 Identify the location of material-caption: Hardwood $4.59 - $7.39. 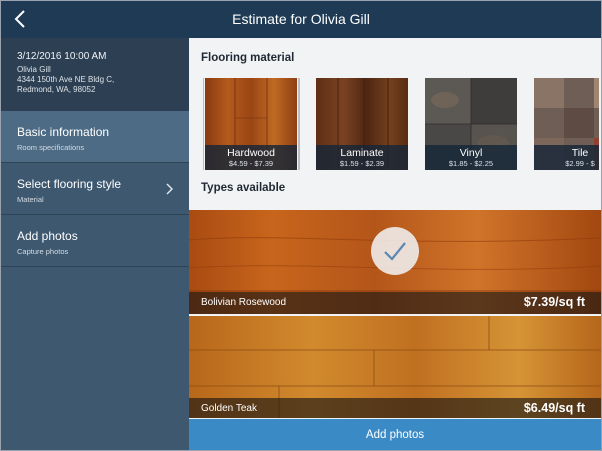
(251, 157).